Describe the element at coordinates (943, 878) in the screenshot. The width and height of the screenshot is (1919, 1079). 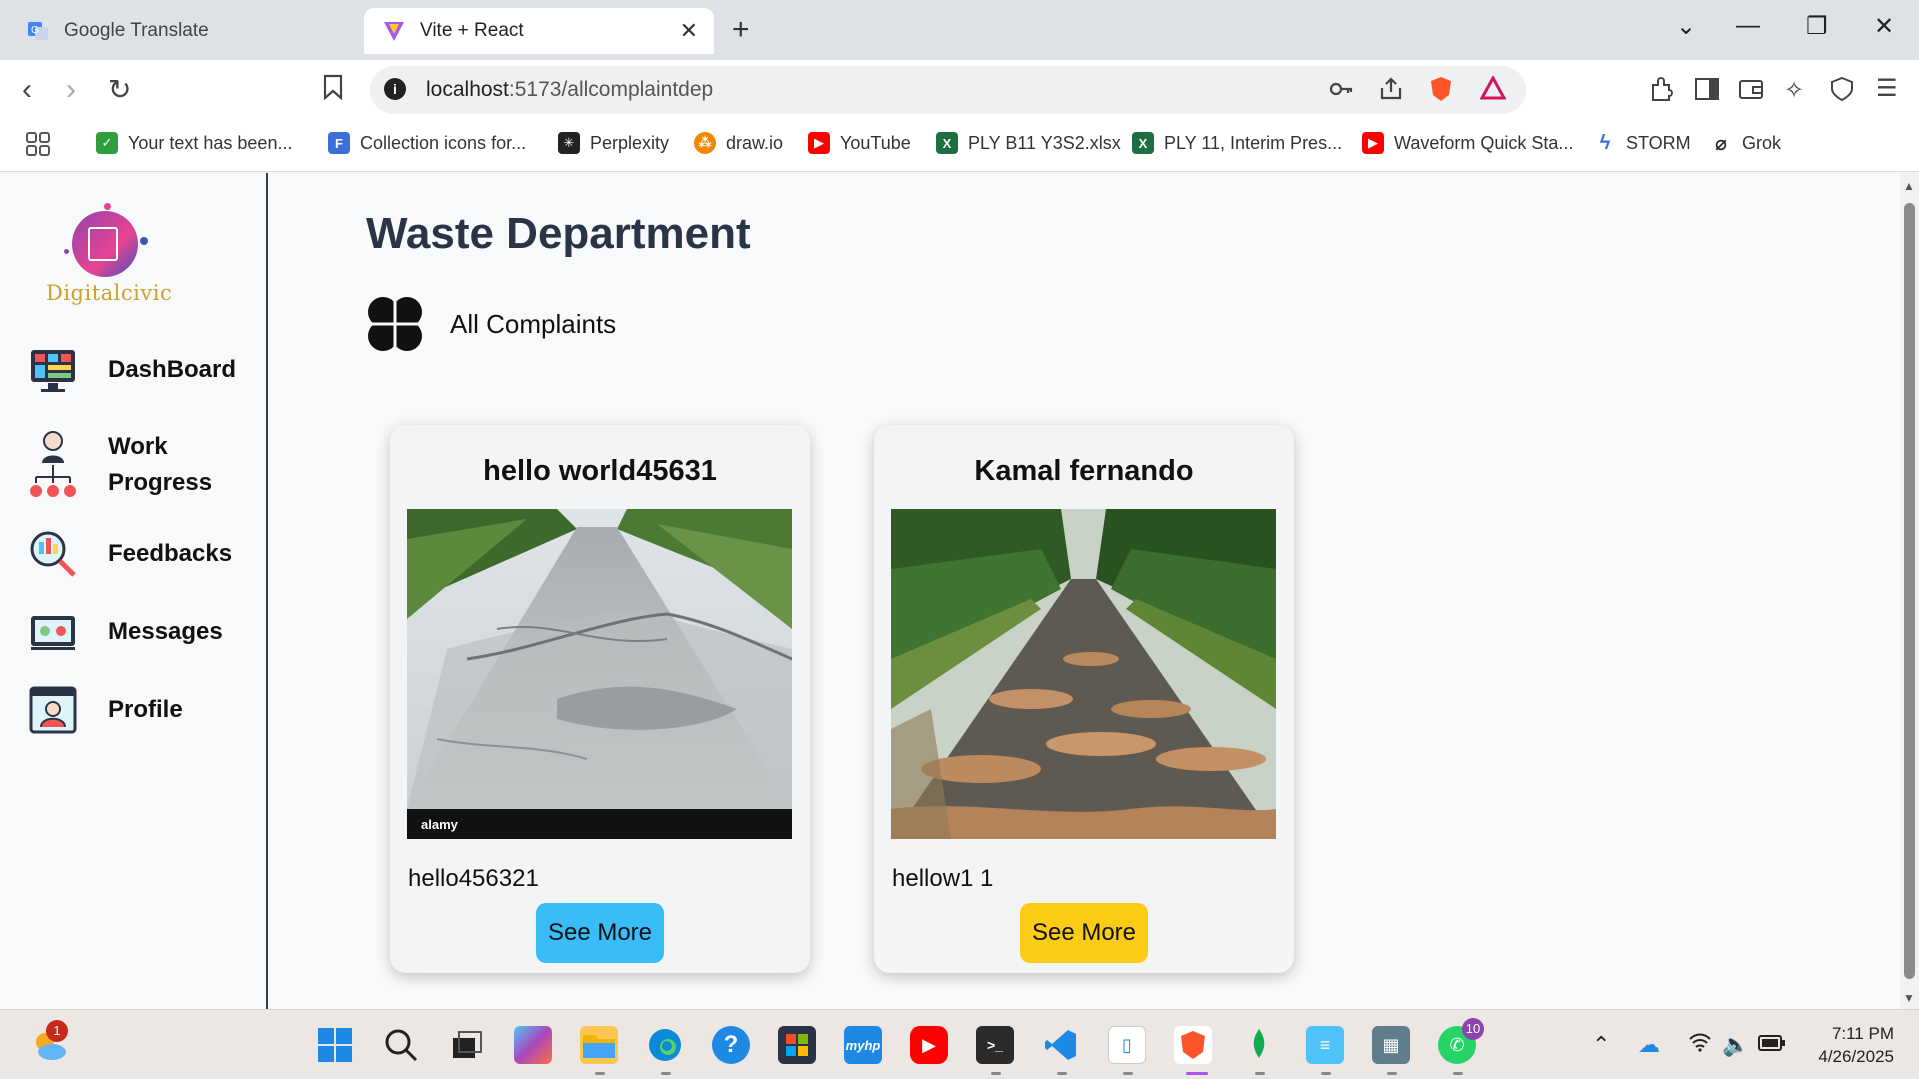
I see `complaint-description: hellow1 1` at that location.